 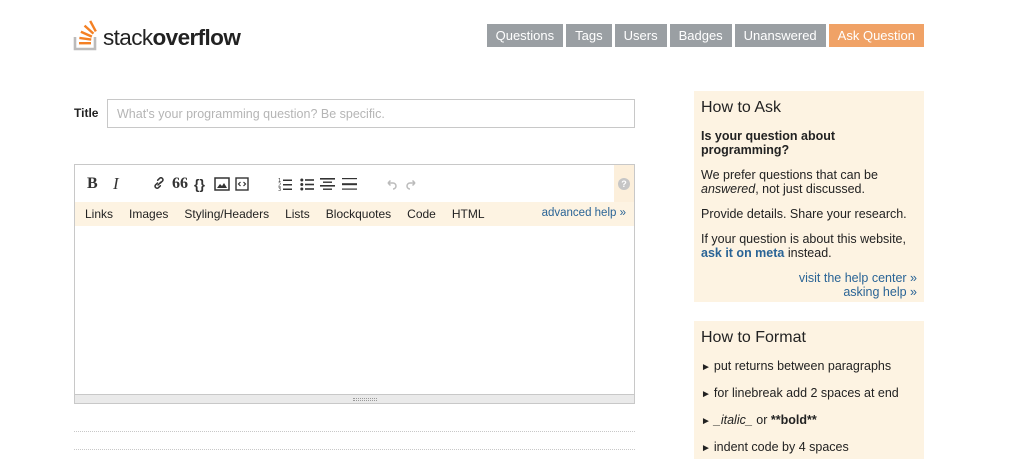 I want to click on logo-wordmark: stackoverflow, so click(x=172, y=38).